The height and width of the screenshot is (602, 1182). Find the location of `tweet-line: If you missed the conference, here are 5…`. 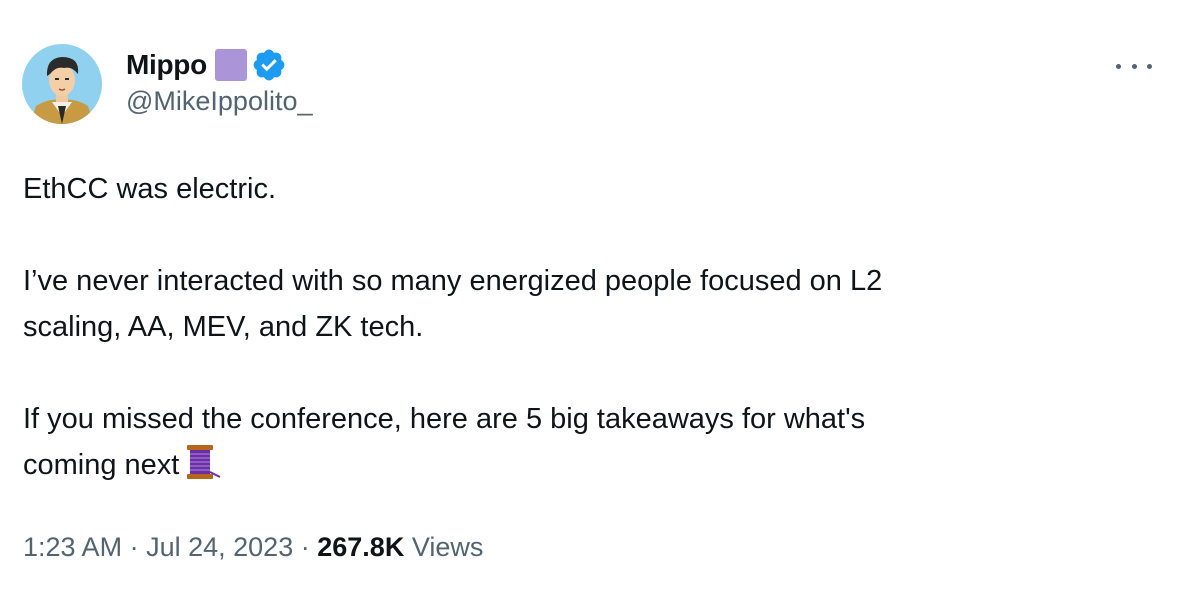

tweet-line: If you missed the conference, here are 5… is located at coordinates (444, 419).